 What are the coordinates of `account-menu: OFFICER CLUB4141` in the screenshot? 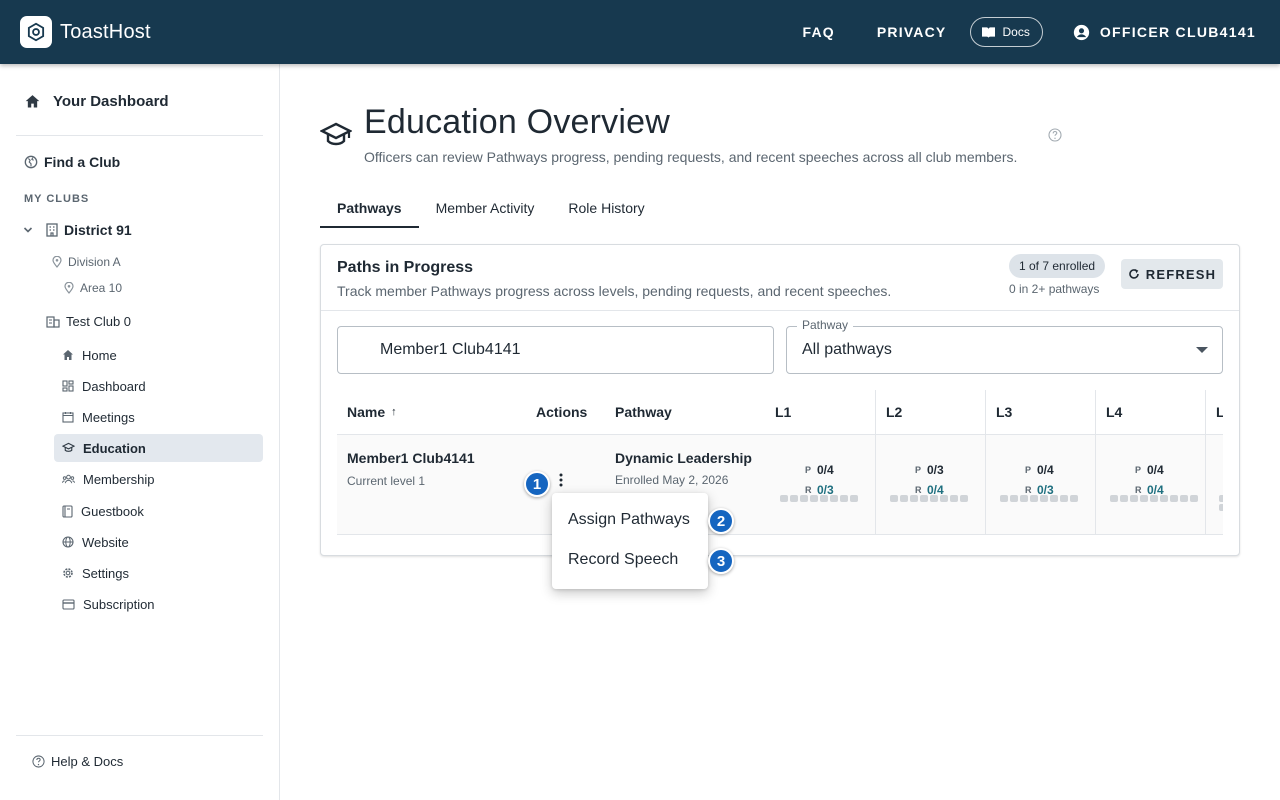 It's located at (1164, 32).